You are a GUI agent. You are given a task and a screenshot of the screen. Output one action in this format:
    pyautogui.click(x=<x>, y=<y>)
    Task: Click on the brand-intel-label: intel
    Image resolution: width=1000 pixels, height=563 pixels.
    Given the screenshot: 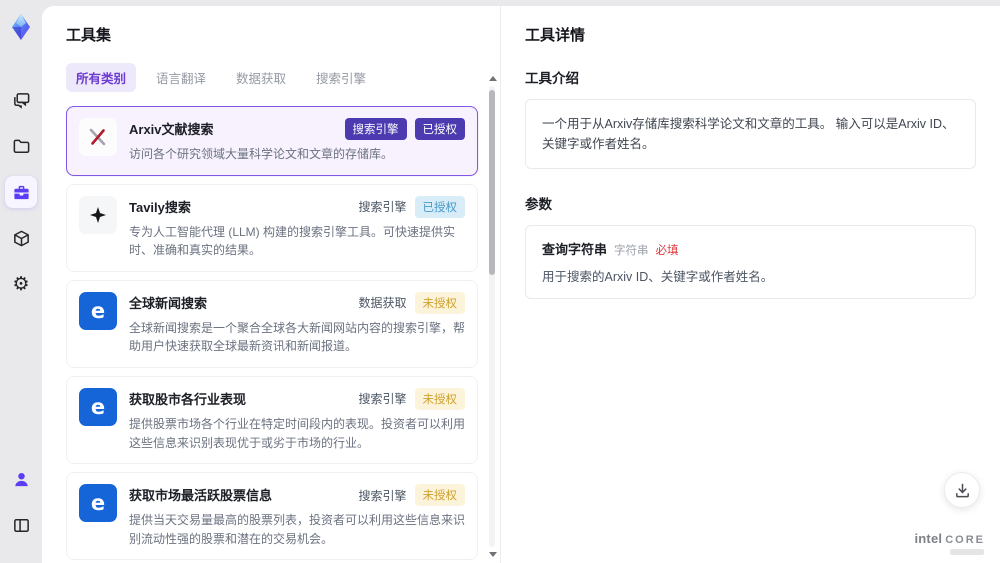 What is the action you would take?
    pyautogui.click(x=928, y=538)
    